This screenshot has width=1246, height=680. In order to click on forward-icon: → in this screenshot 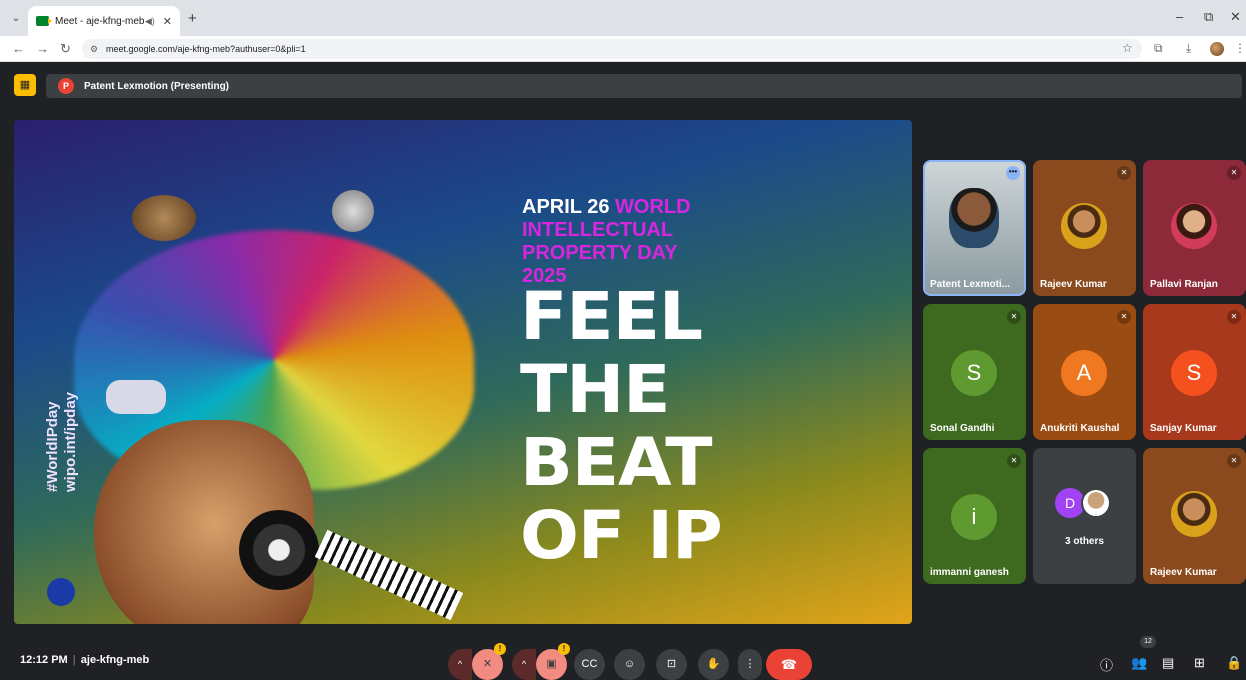, I will do `click(42, 48)`.